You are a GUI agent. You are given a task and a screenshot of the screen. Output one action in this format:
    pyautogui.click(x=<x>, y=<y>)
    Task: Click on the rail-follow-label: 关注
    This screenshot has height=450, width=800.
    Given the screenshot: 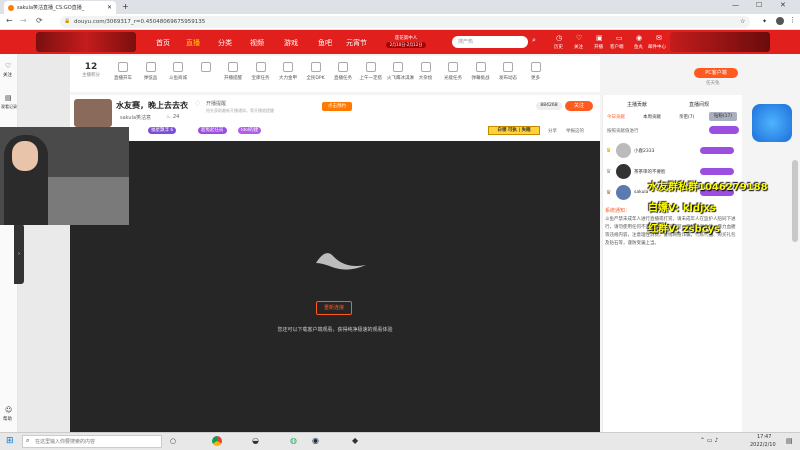 What is the action you would take?
    pyautogui.click(x=7, y=75)
    